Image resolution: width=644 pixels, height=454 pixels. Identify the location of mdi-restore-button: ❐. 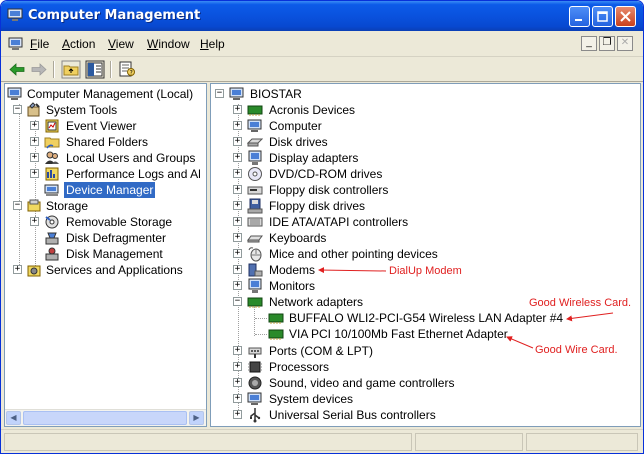
(607, 43).